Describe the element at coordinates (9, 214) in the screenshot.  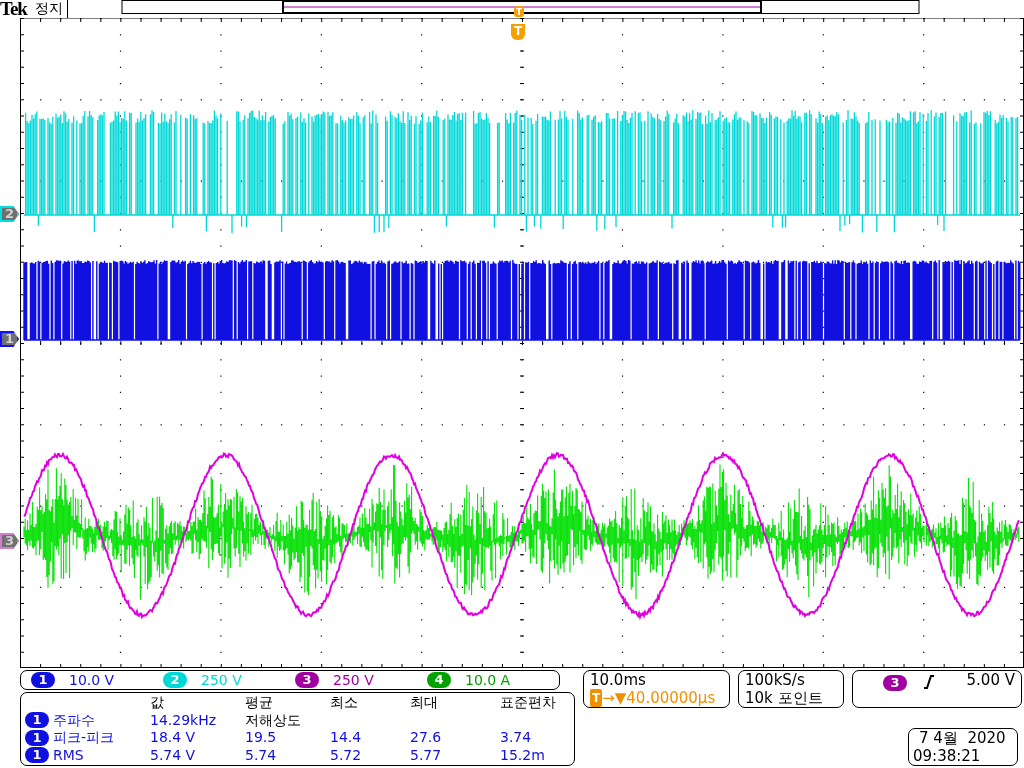
I see `waveform-marker: 2` at that location.